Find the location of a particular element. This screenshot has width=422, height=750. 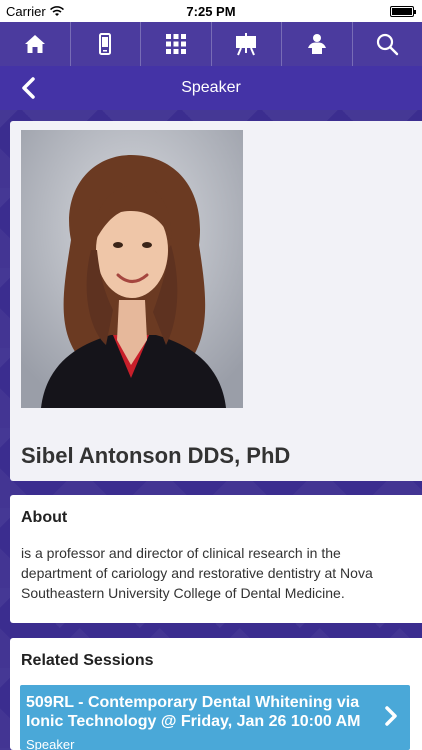

related-sessions-heading: Related Sessions is located at coordinates (87, 660).